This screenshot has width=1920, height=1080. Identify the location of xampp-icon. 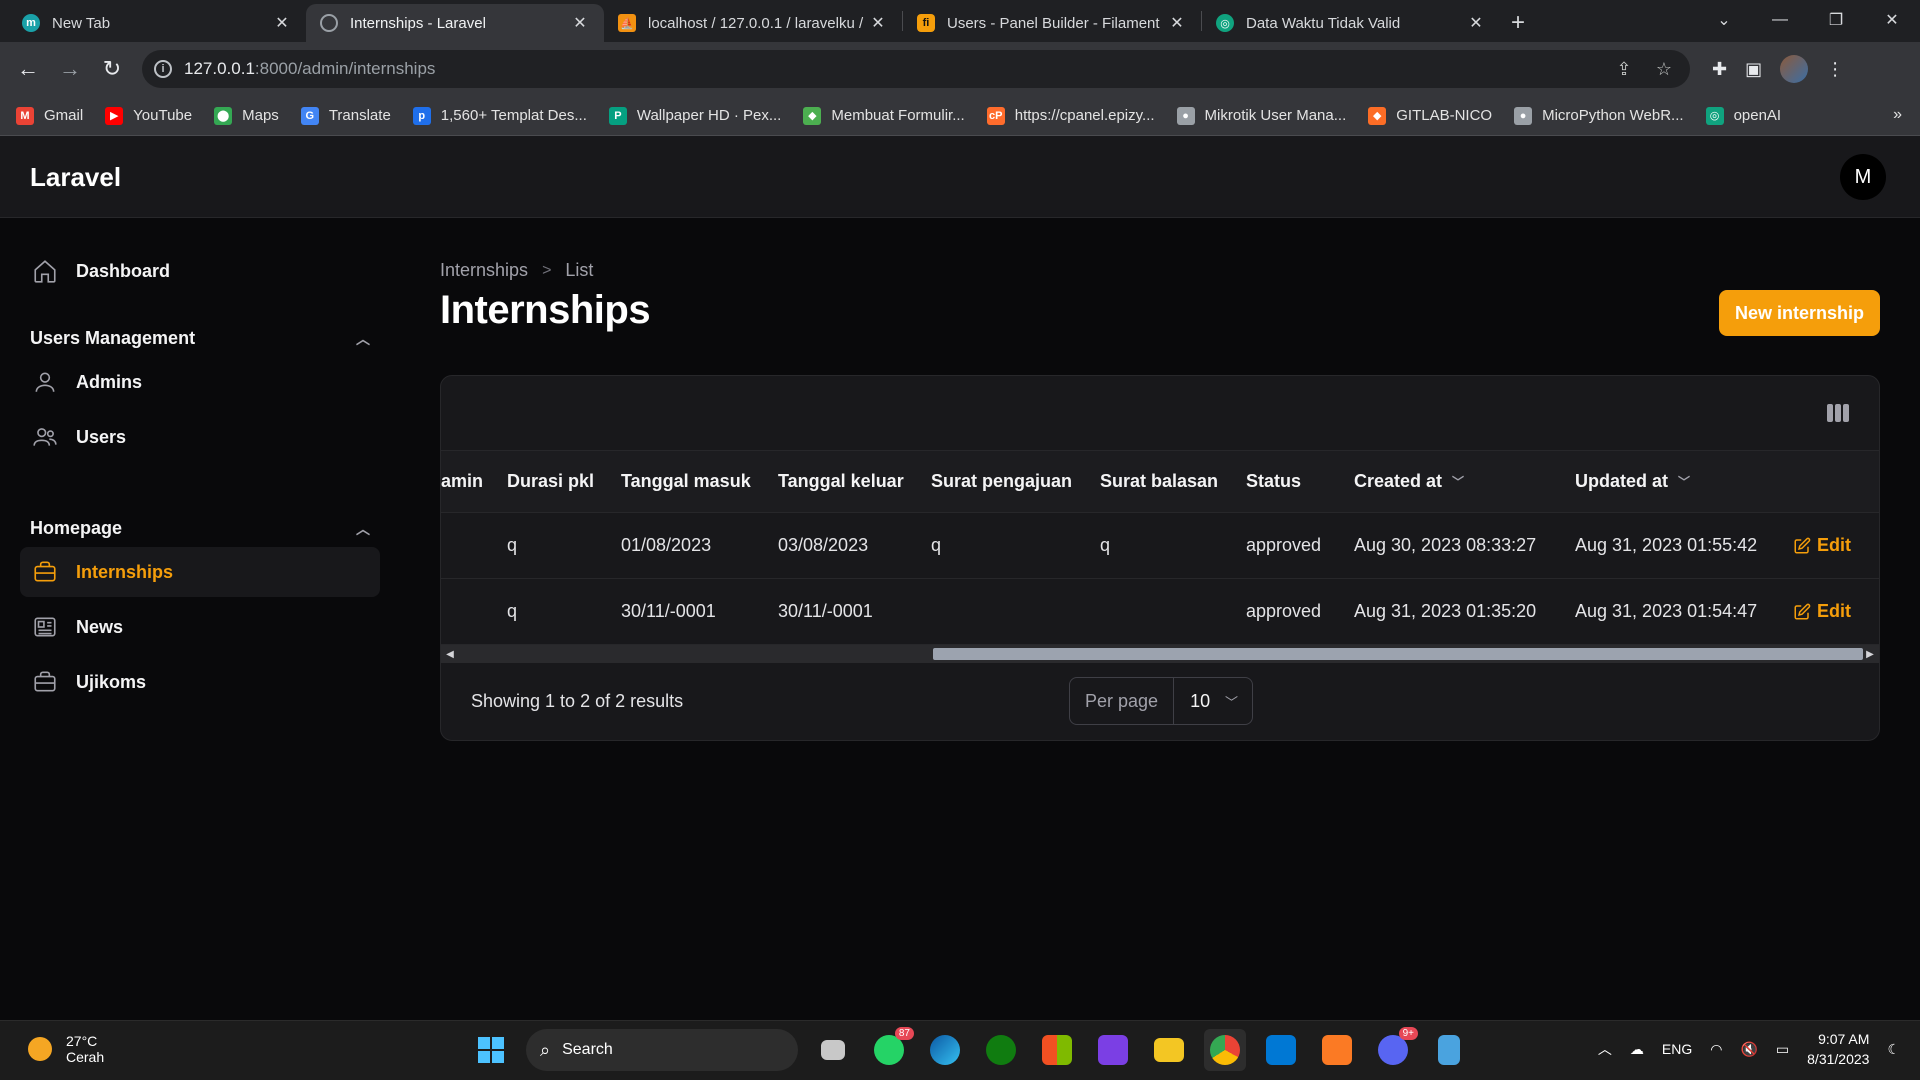
(1337, 1050).